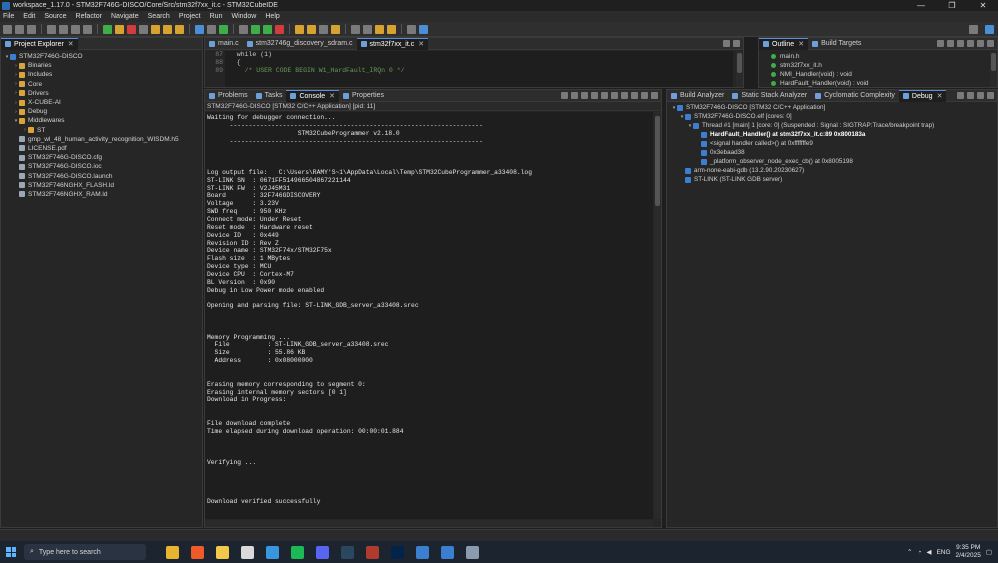 Image resolution: width=998 pixels, height=563 pixels. I want to click on console-hscrollbar, so click(429, 523).